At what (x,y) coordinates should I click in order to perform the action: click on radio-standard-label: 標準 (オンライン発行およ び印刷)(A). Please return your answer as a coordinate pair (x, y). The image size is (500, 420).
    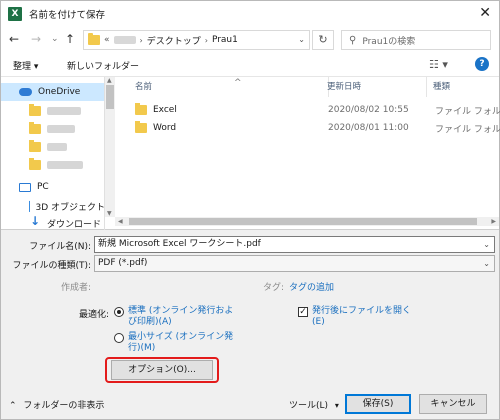
    Looking at the image, I should click on (180, 317).